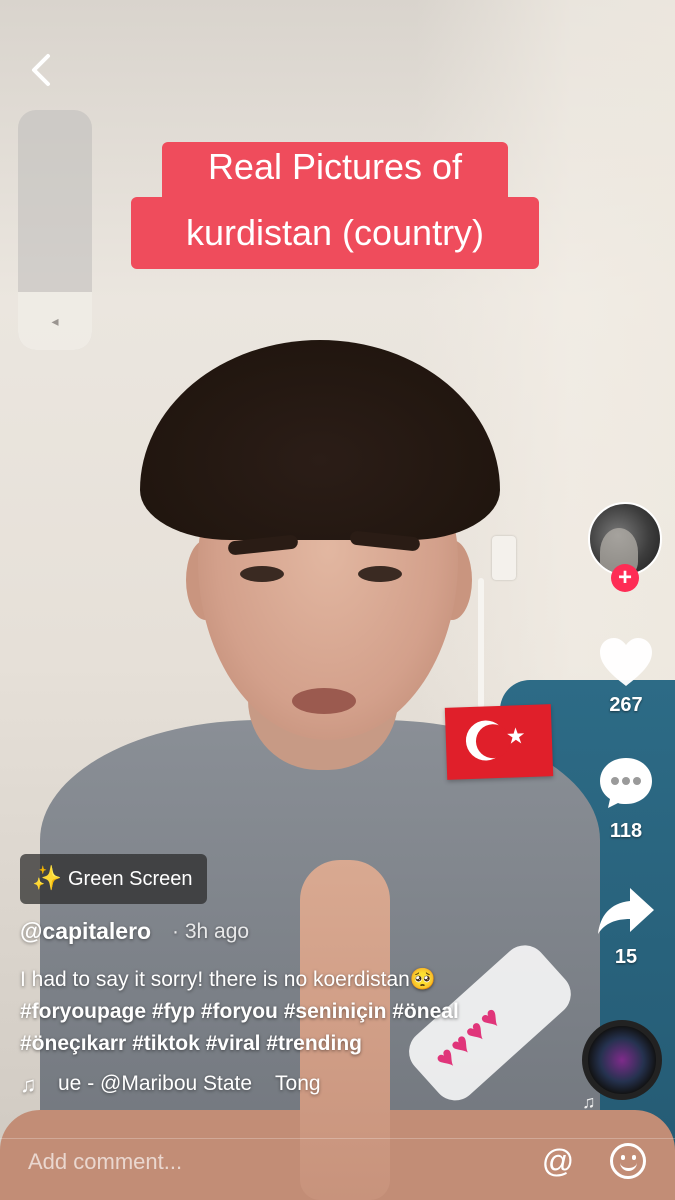 The height and width of the screenshot is (1200, 675). I want to click on comment-count: 118, so click(626, 831).